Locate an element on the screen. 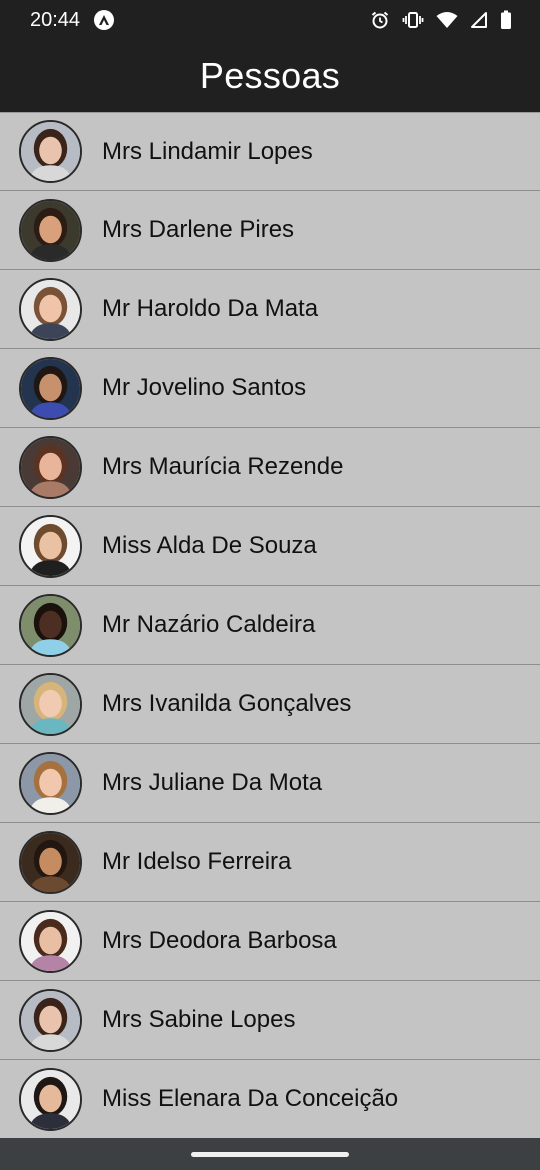 The image size is (540, 1170). wifi-icon is located at coordinates (447, 20).